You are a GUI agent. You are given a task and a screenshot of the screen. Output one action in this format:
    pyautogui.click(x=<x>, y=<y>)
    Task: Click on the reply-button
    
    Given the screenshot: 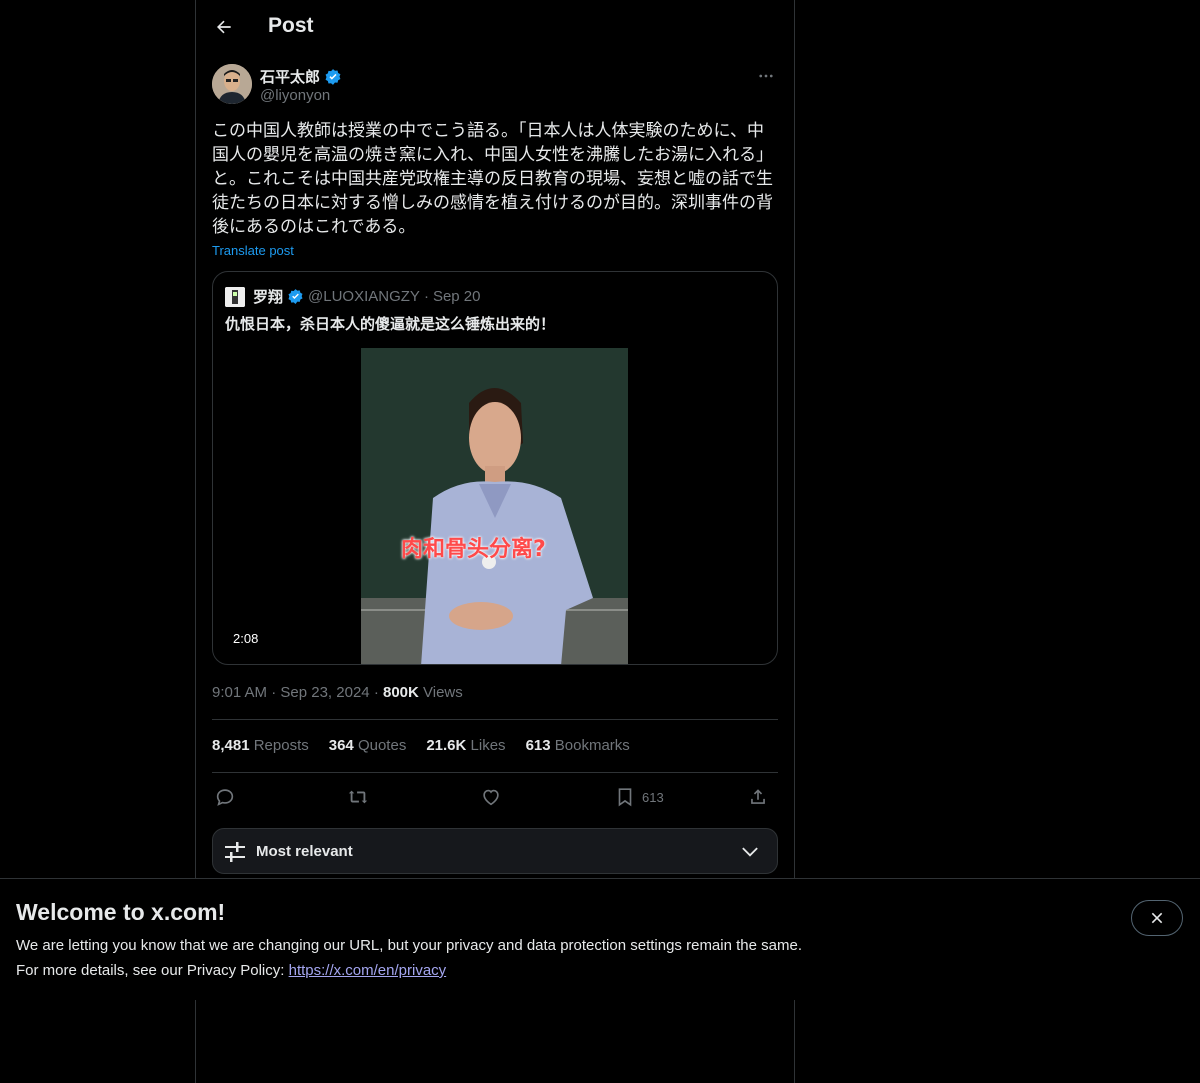 What is the action you would take?
    pyautogui.click(x=225, y=797)
    